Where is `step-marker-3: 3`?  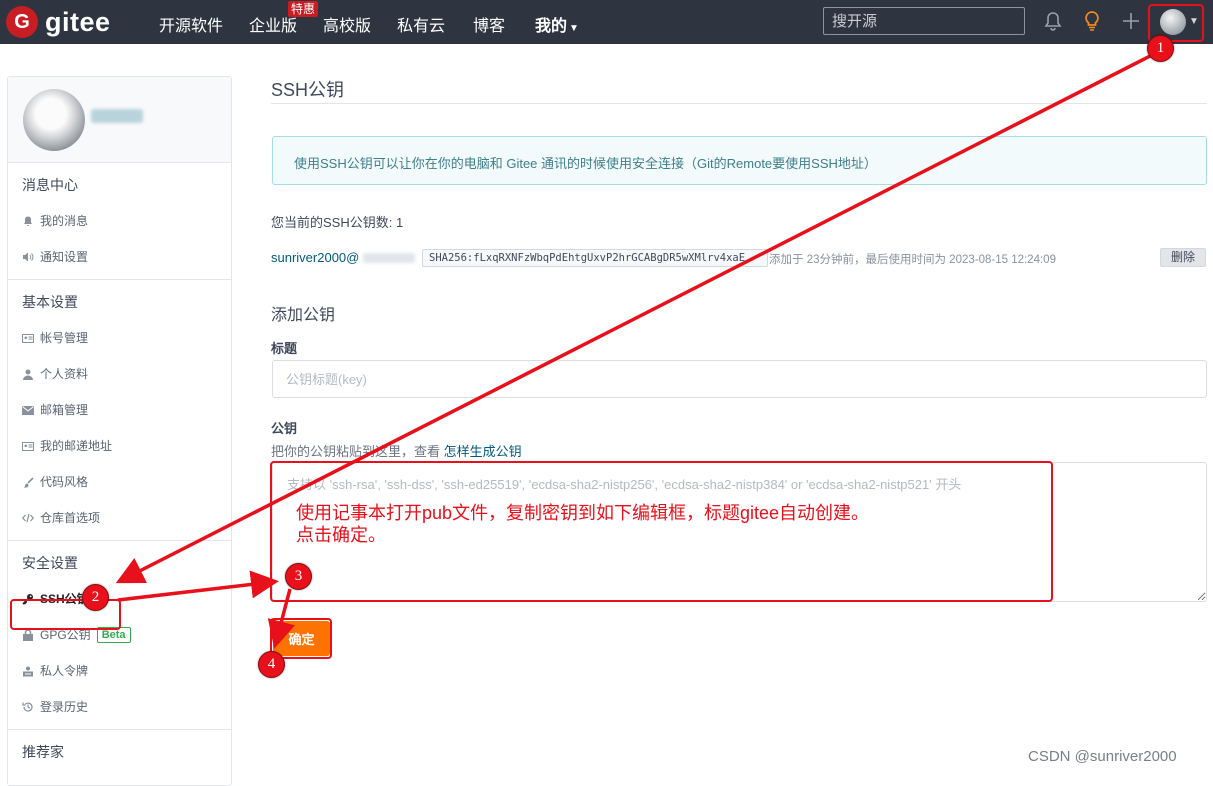 step-marker-3: 3 is located at coordinates (298, 576).